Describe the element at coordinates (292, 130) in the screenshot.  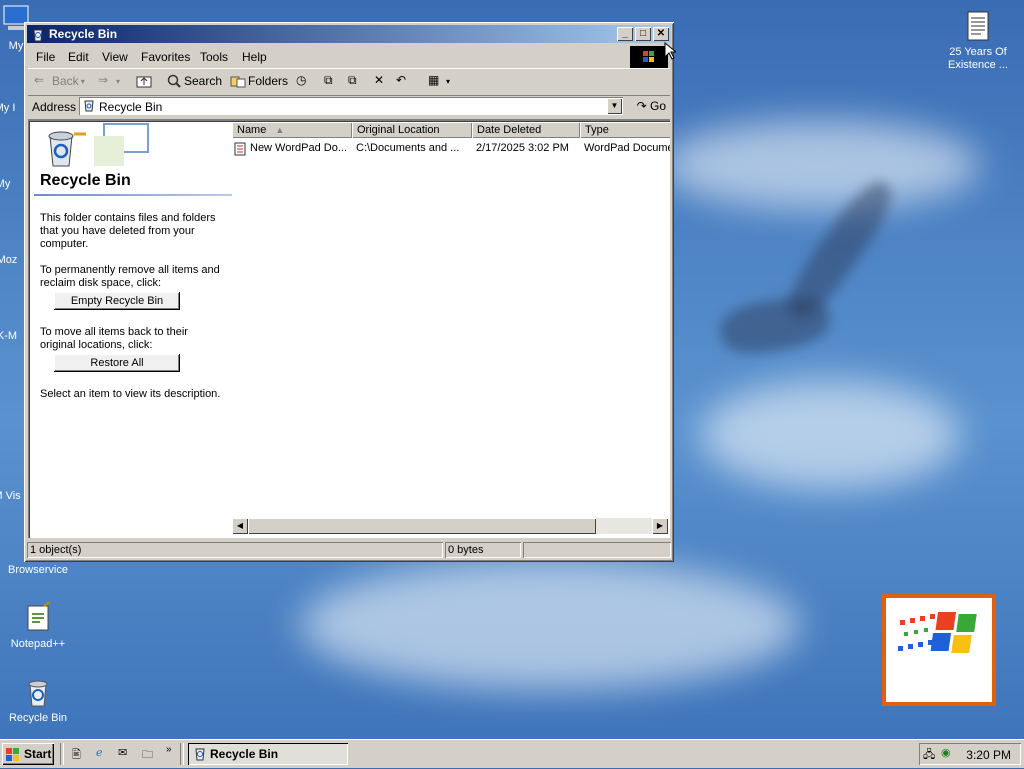
I see `column-header-name: Name ▲` at that location.